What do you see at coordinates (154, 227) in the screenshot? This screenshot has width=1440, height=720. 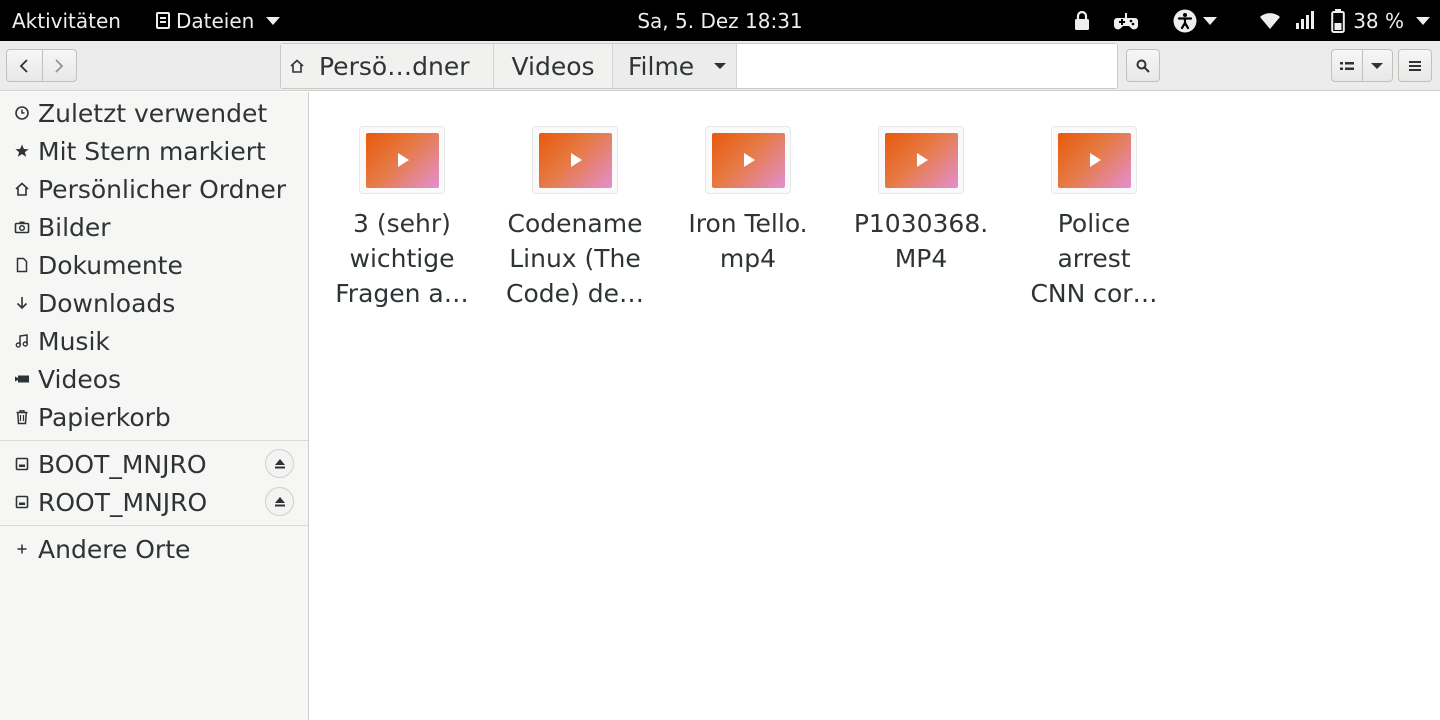 I see `sidebar-item-pictures: Bilder` at bounding box center [154, 227].